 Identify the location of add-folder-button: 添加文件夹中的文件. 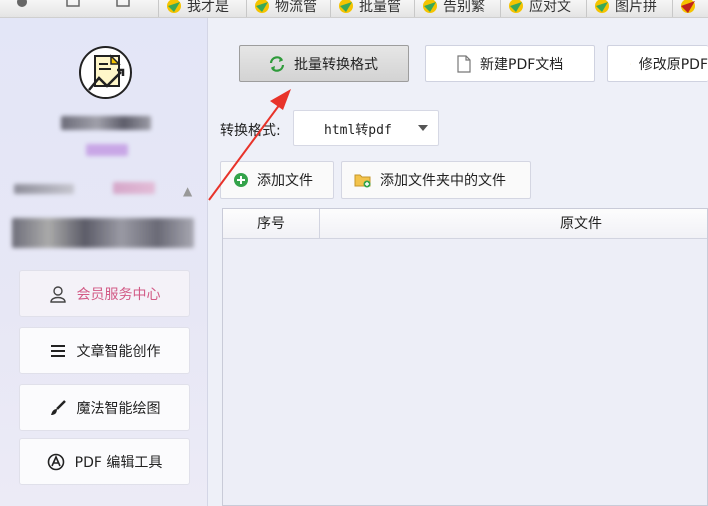
(436, 180).